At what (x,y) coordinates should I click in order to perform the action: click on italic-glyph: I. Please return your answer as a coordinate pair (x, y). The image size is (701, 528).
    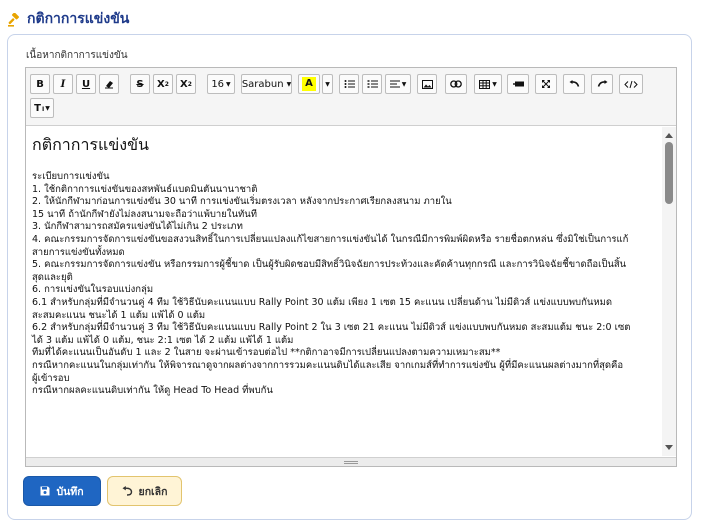
    Looking at the image, I should click on (63, 84).